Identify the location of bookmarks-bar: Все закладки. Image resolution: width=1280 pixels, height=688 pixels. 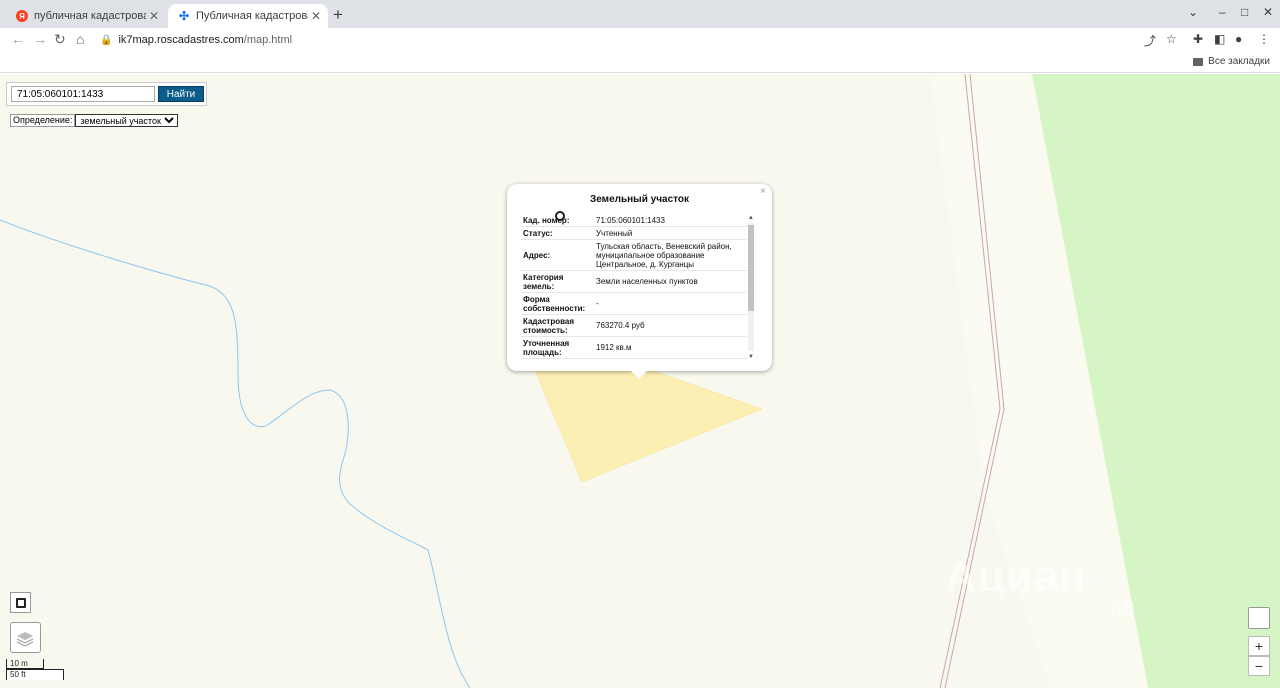
(640, 62).